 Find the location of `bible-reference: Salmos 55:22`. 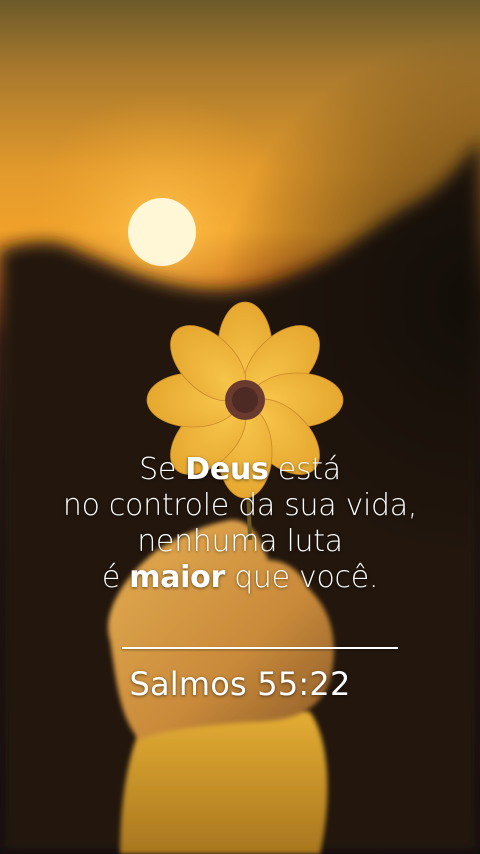

bible-reference: Salmos 55:22 is located at coordinates (240, 684).